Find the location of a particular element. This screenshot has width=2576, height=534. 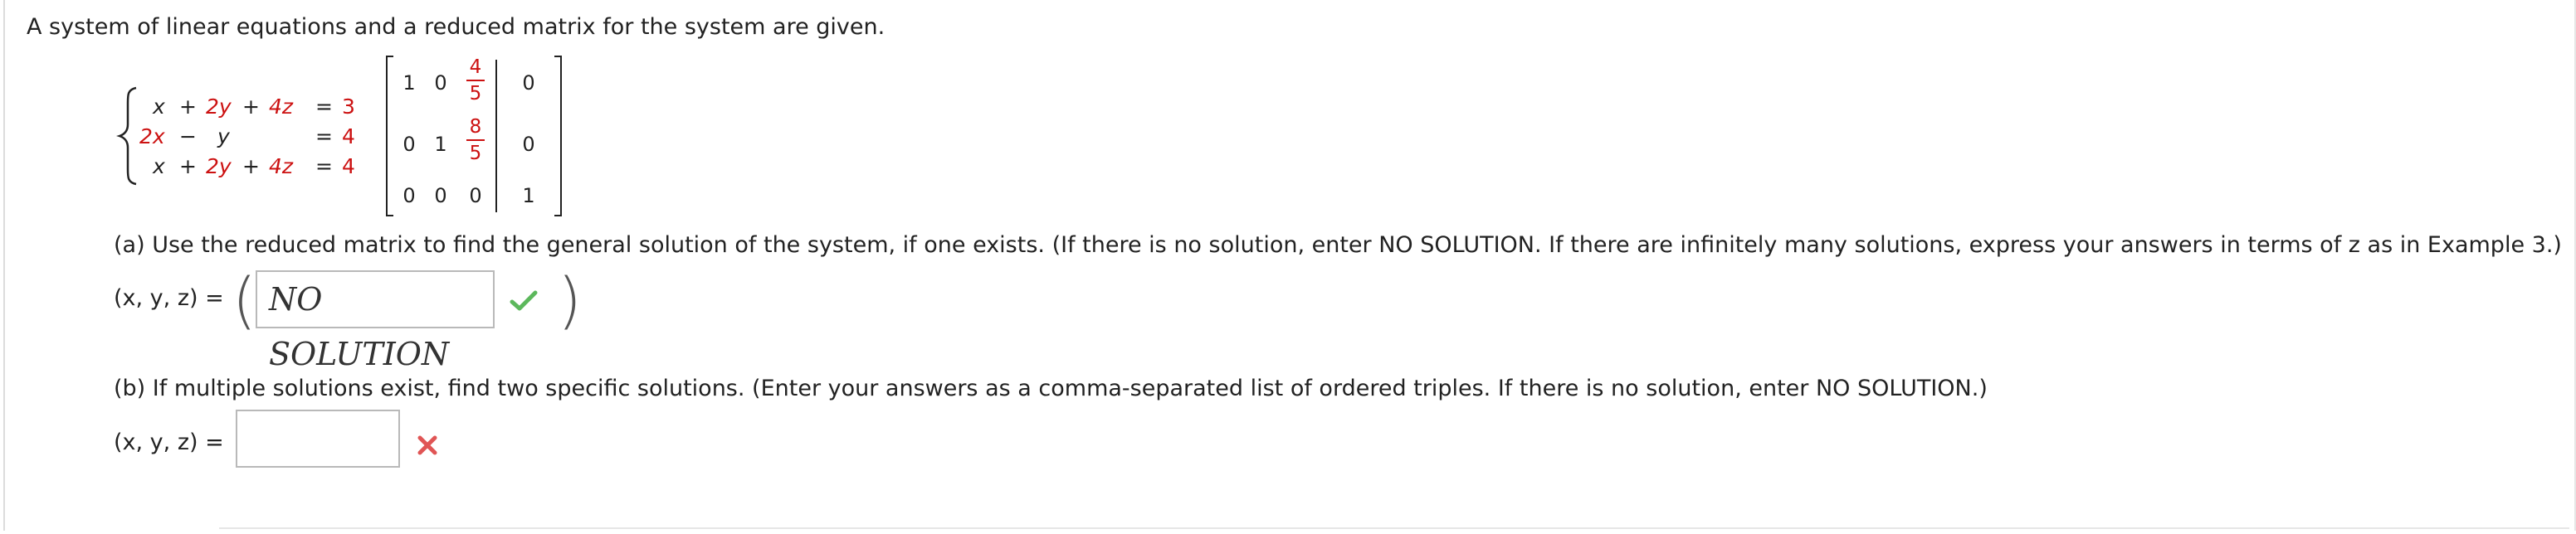

left-brace-icon is located at coordinates (127, 136).